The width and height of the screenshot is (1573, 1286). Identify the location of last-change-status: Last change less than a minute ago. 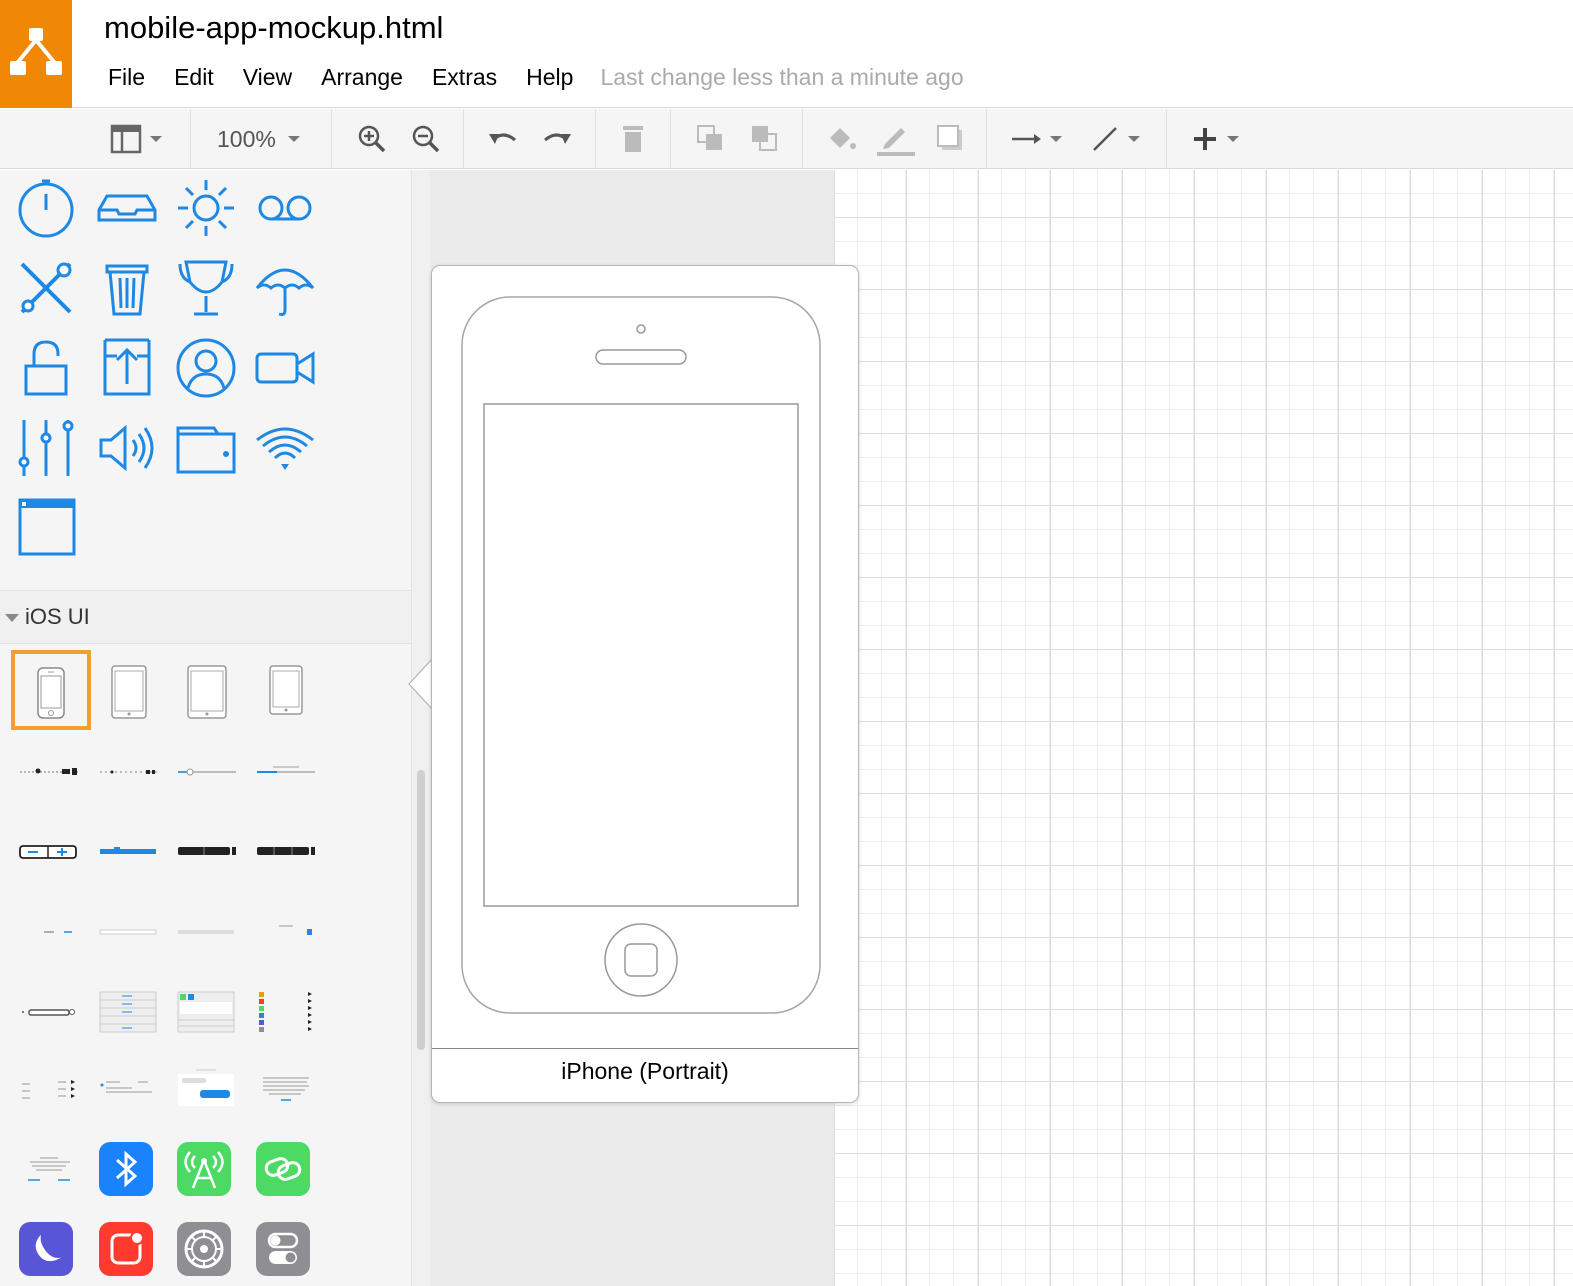
(781, 77).